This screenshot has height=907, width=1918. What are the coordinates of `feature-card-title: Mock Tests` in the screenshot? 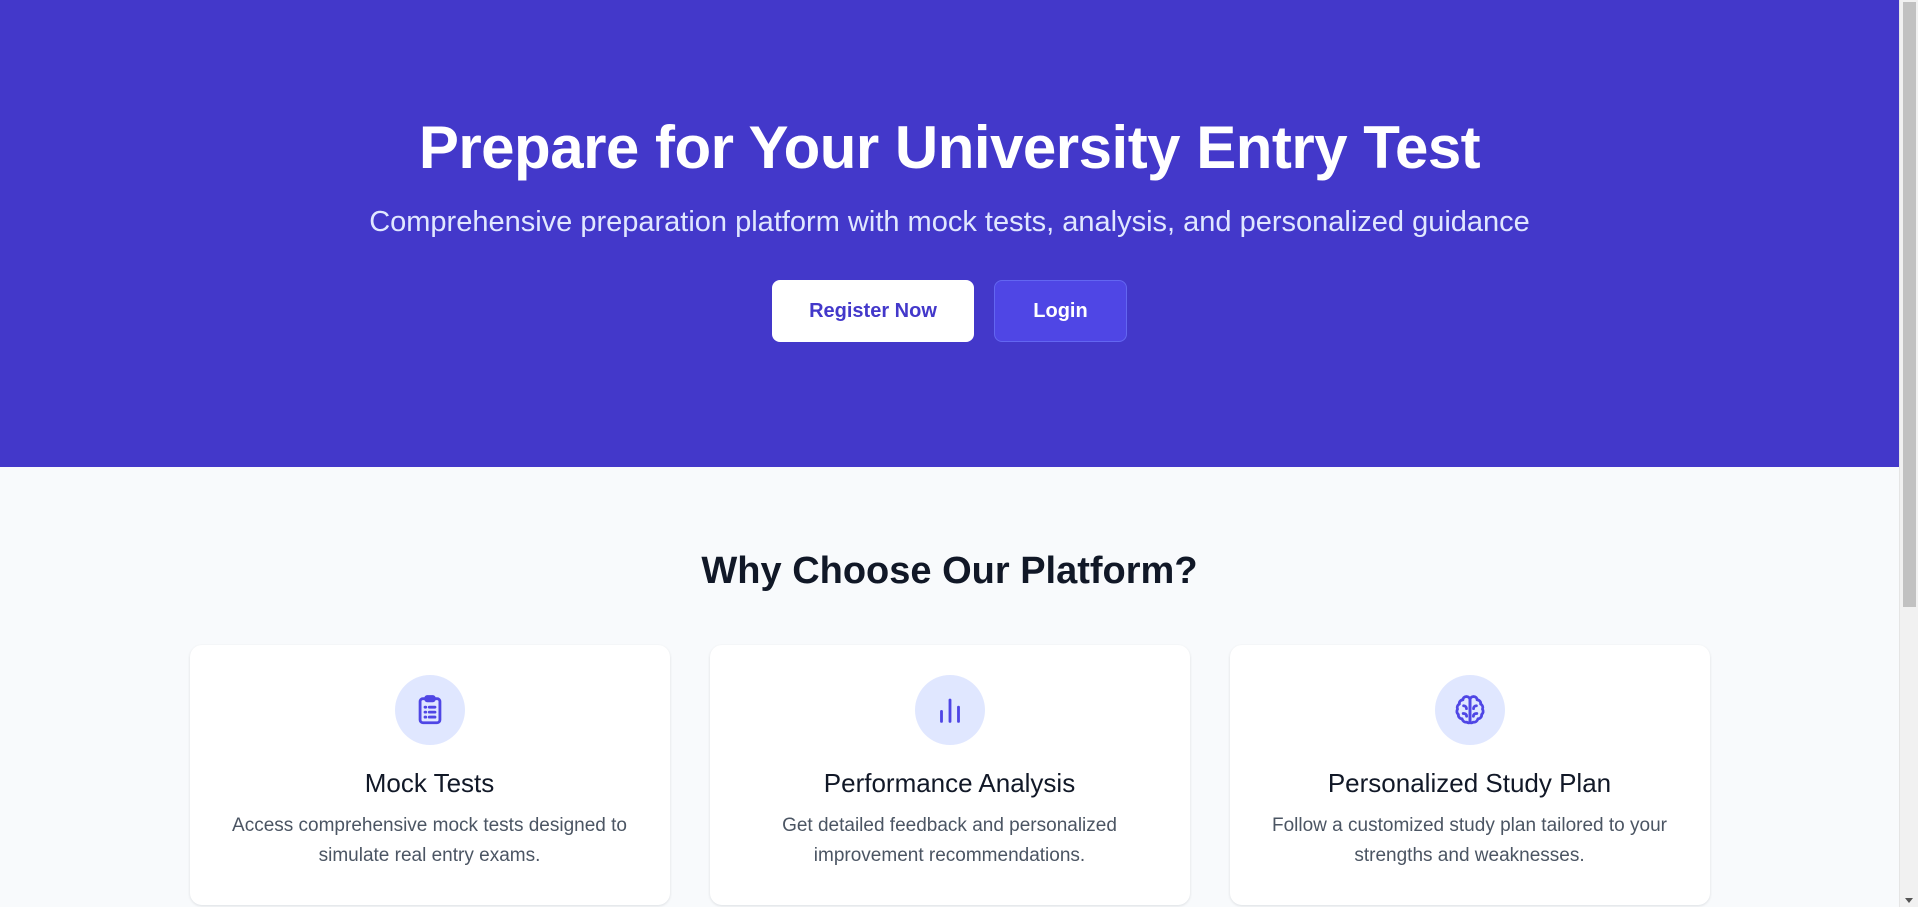 It's located at (429, 783).